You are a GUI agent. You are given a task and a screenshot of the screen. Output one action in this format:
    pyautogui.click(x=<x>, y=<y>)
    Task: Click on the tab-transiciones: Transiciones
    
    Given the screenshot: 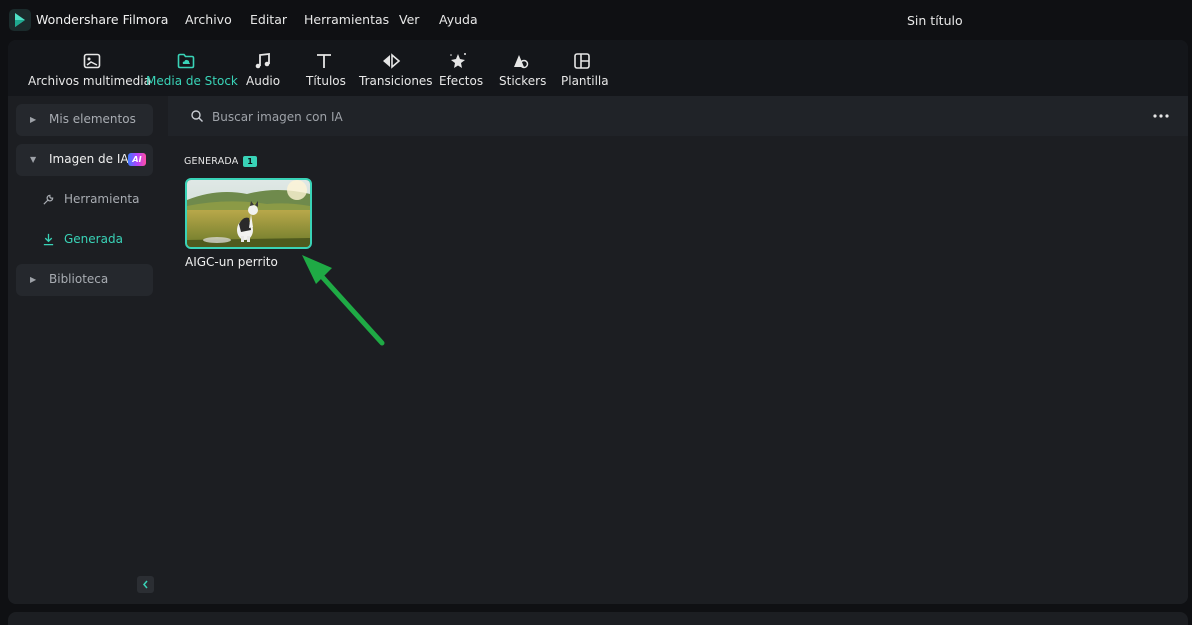 What is the action you would take?
    pyautogui.click(x=396, y=68)
    